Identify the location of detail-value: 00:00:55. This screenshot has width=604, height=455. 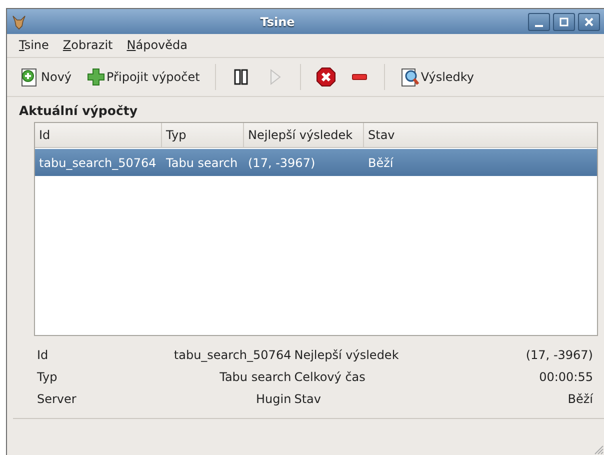
(566, 377).